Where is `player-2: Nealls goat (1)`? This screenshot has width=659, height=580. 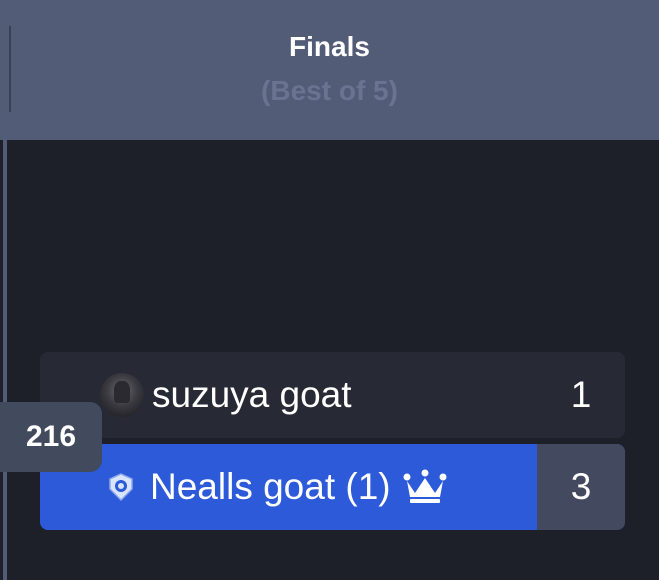 player-2: Nealls goat (1) is located at coordinates (273, 487).